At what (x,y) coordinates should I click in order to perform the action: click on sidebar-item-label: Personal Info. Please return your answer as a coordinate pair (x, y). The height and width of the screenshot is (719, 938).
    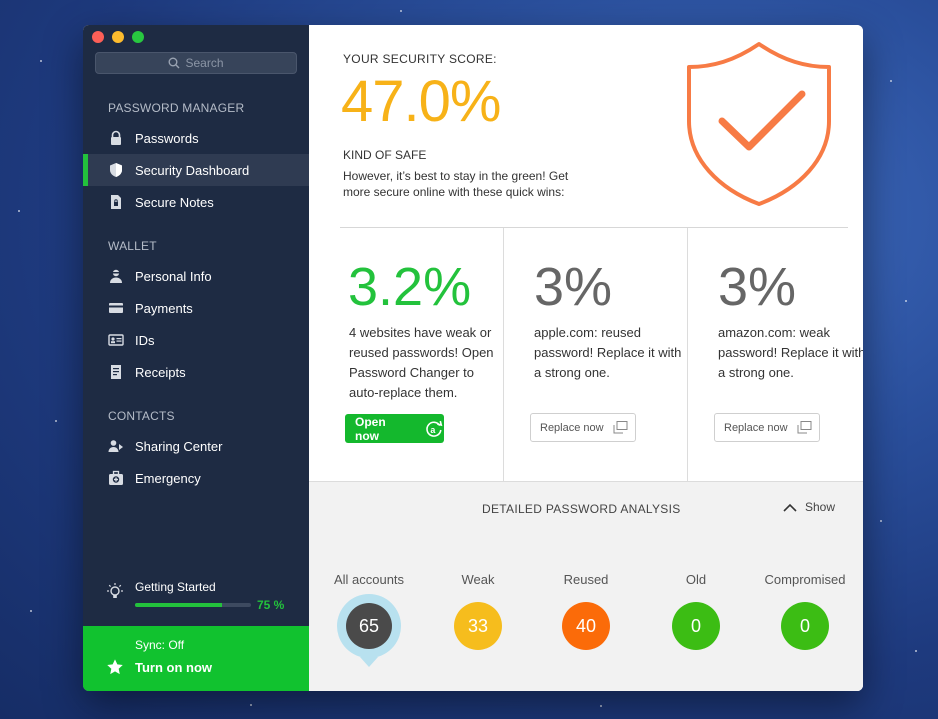
    Looking at the image, I should click on (173, 276).